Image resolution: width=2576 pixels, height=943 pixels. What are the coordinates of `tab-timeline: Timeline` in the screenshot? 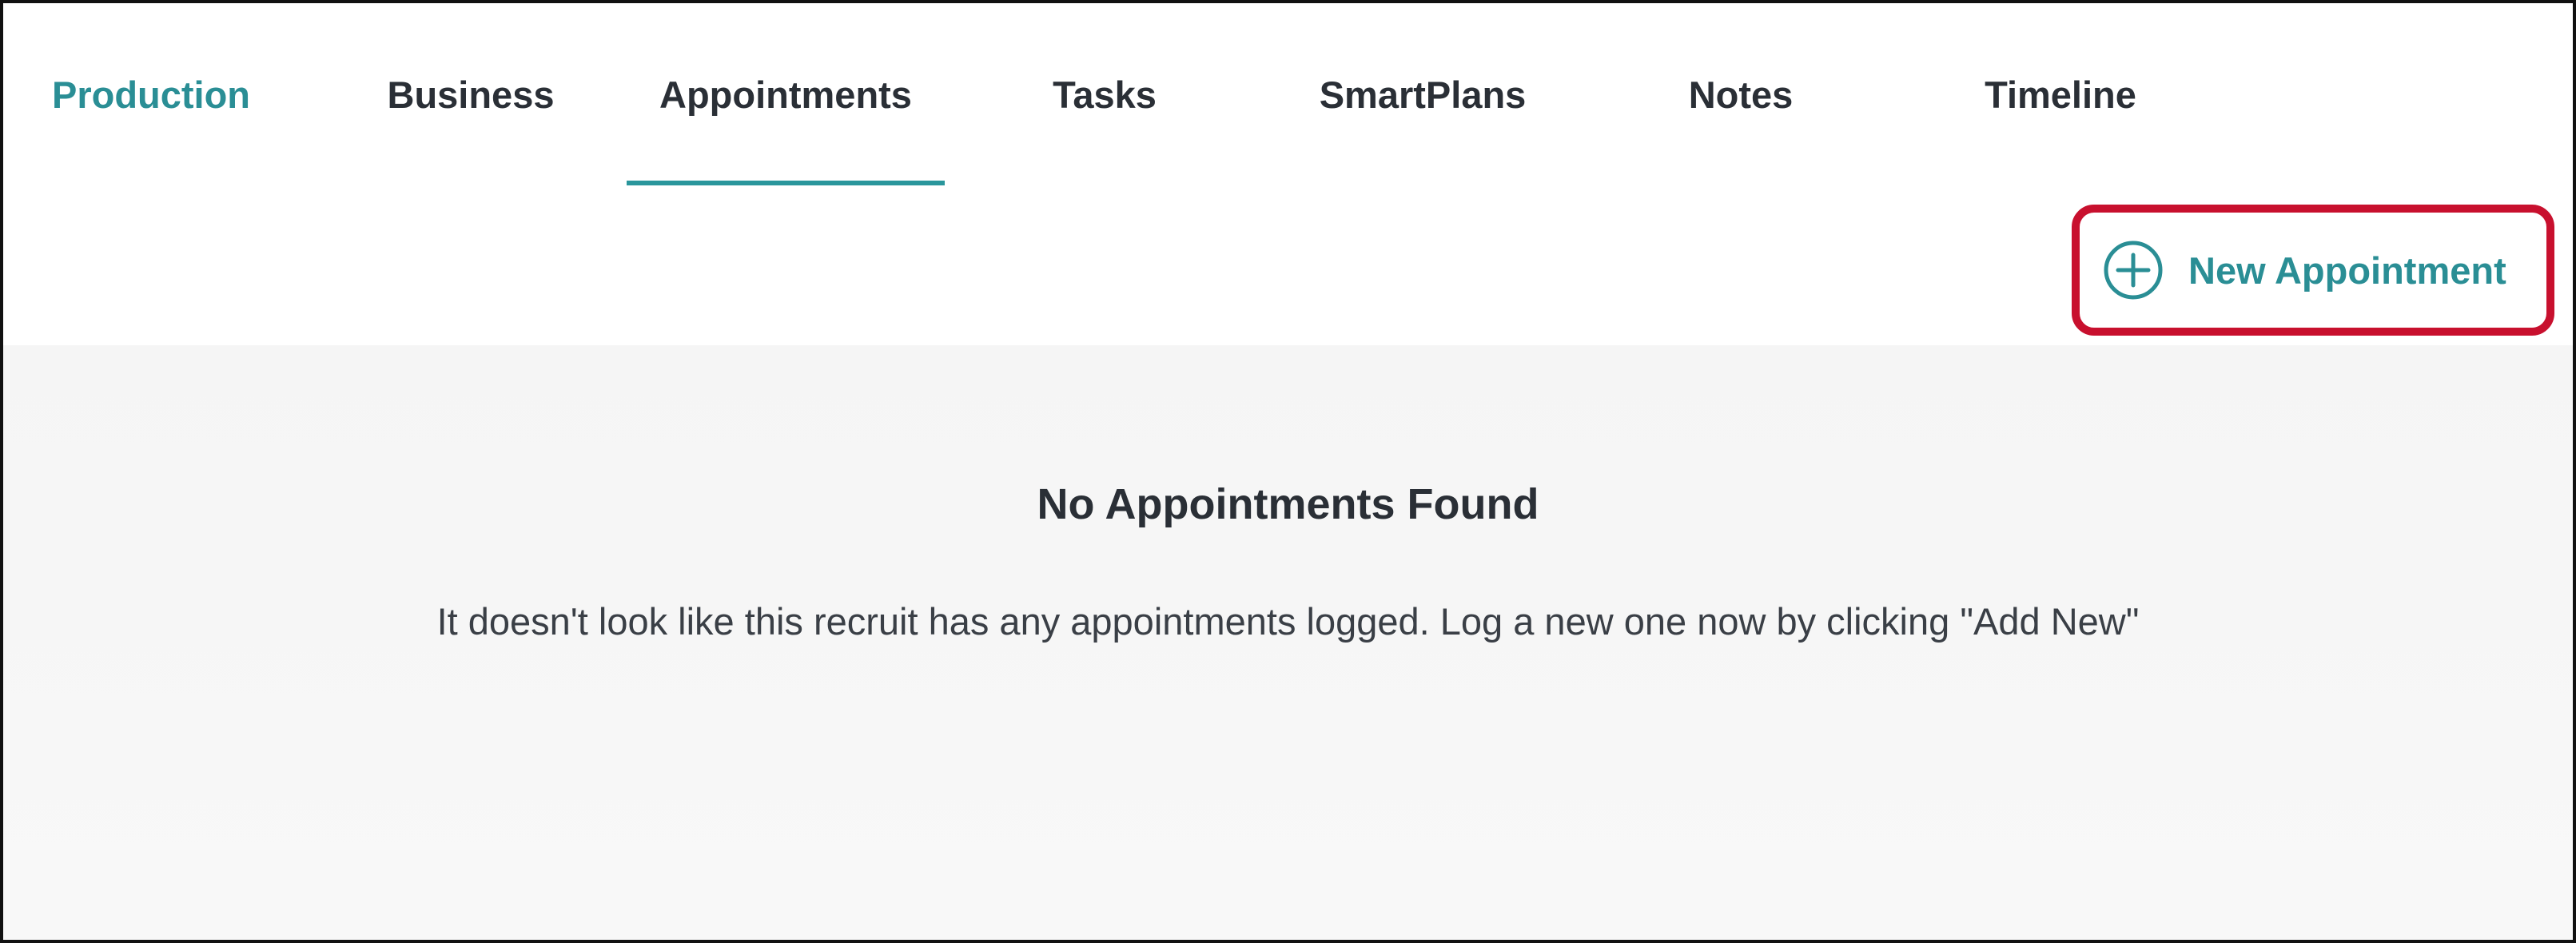 It's located at (2060, 94).